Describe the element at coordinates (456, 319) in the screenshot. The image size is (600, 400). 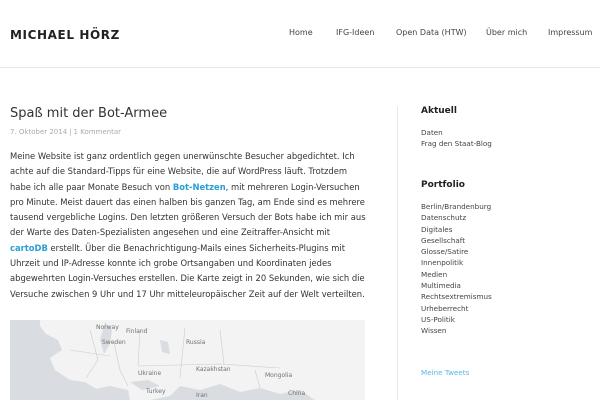
I see `portfolio-item: US-Politik` at that location.